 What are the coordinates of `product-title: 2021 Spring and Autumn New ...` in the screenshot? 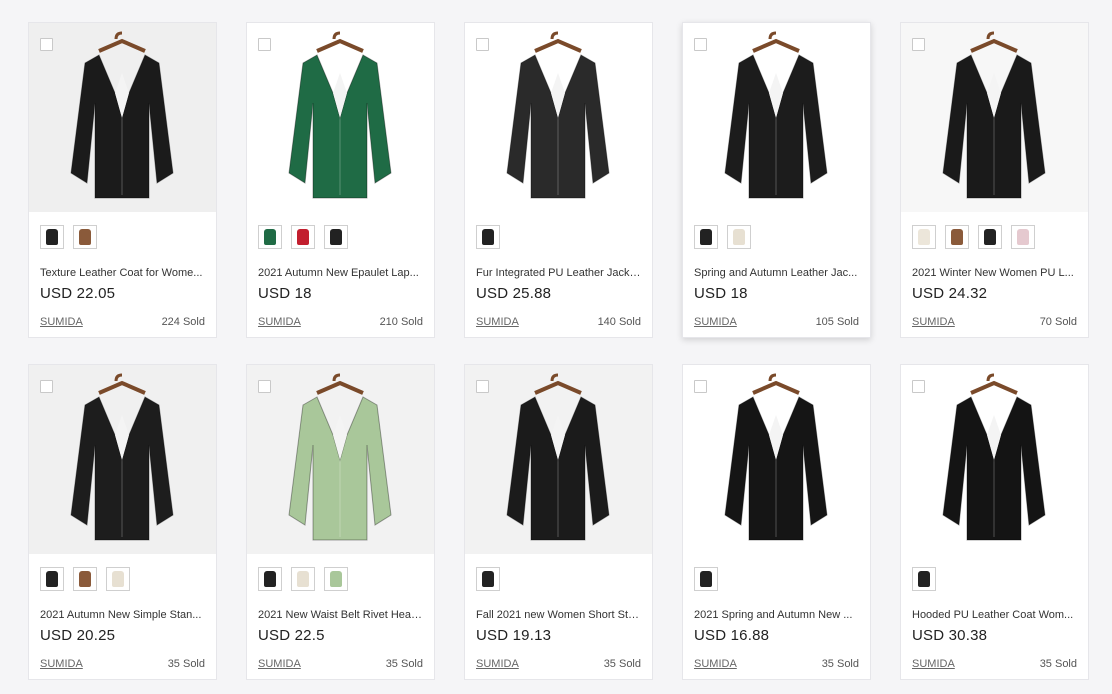 It's located at (777, 615).